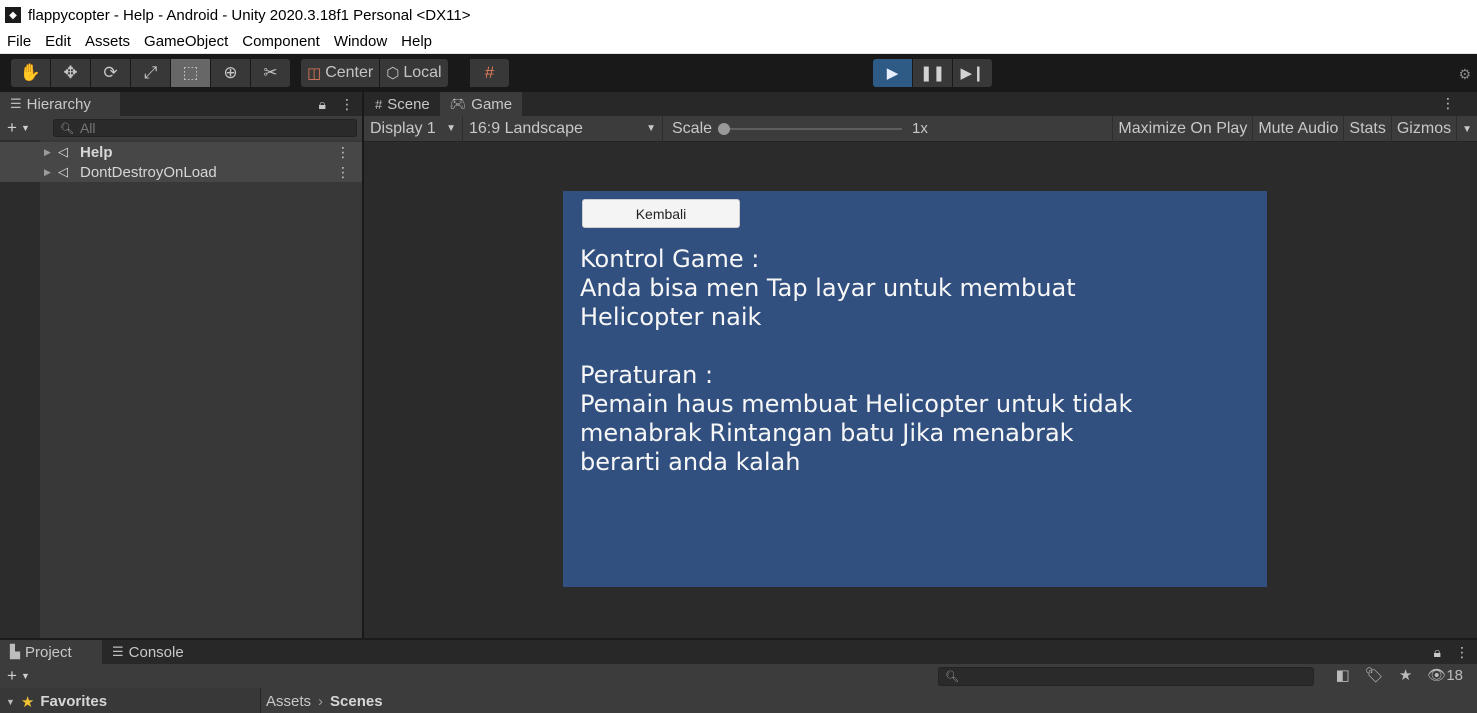  I want to click on grid-icon: #, so click(379, 104).